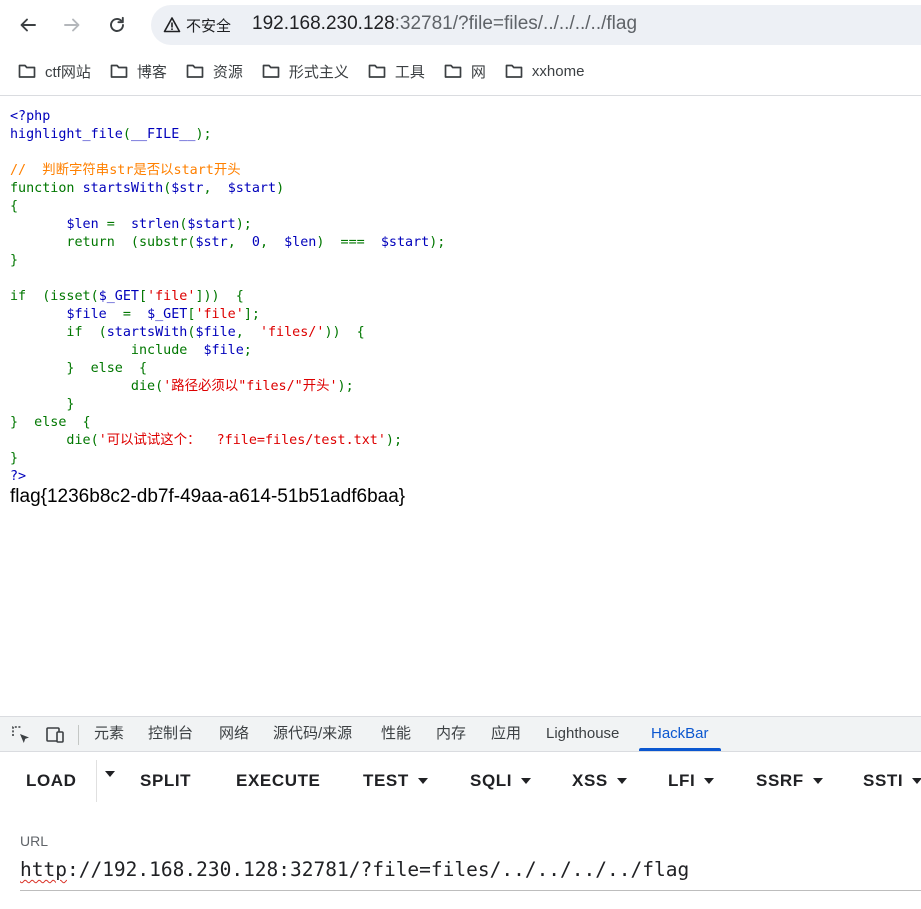  Describe the element at coordinates (34, 841) in the screenshot. I see `hackbar-url-label: URL` at that location.